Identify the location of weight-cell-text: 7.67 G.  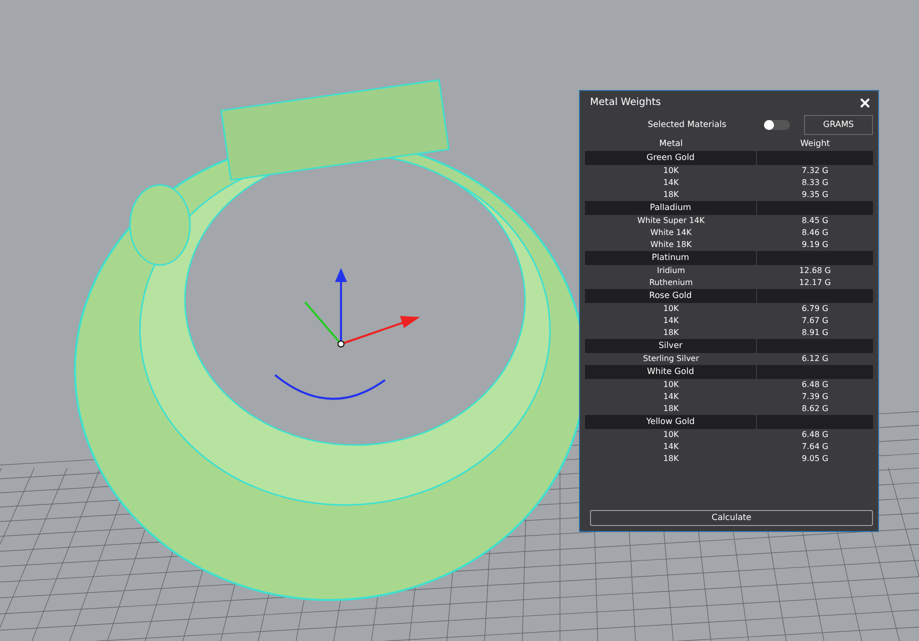
(815, 321).